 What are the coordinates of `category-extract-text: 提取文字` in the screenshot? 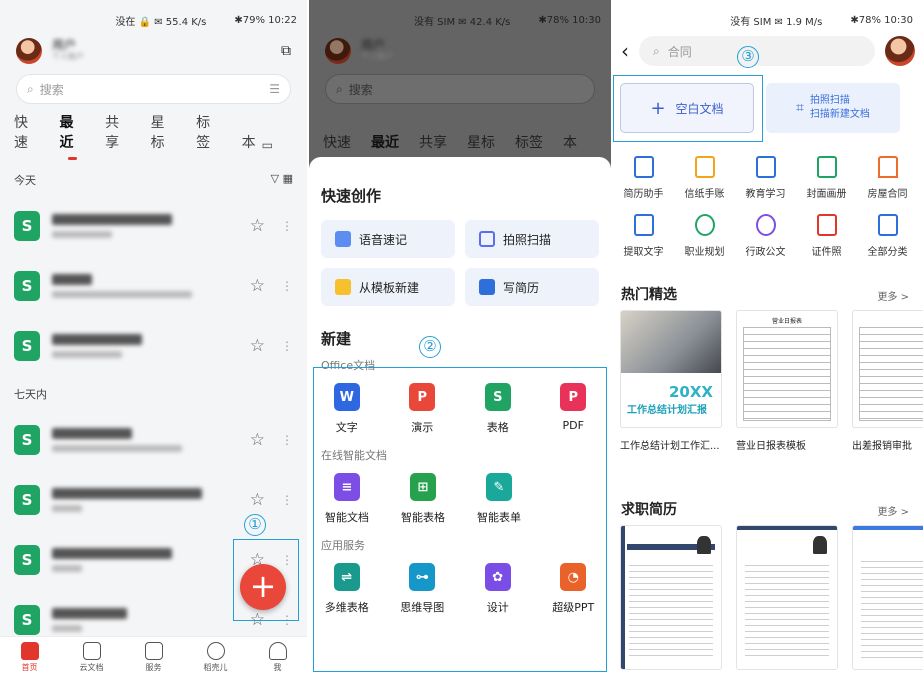 It's located at (643, 236).